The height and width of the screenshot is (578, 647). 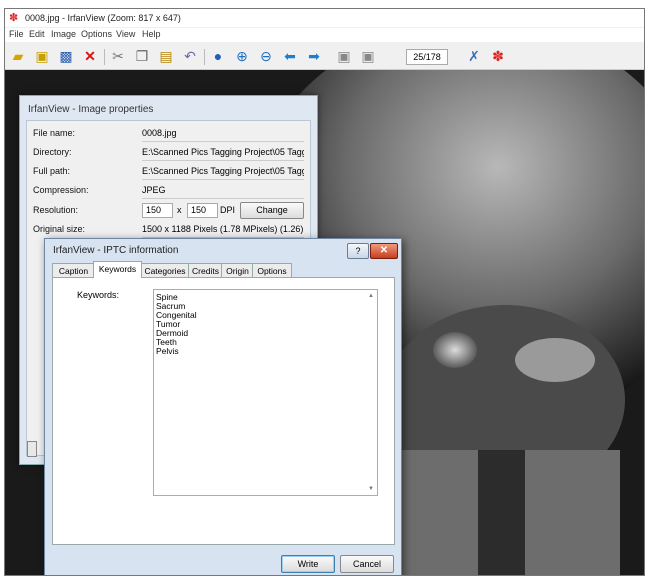 What do you see at coordinates (165, 270) in the screenshot?
I see `tab-categories: Categories` at bounding box center [165, 270].